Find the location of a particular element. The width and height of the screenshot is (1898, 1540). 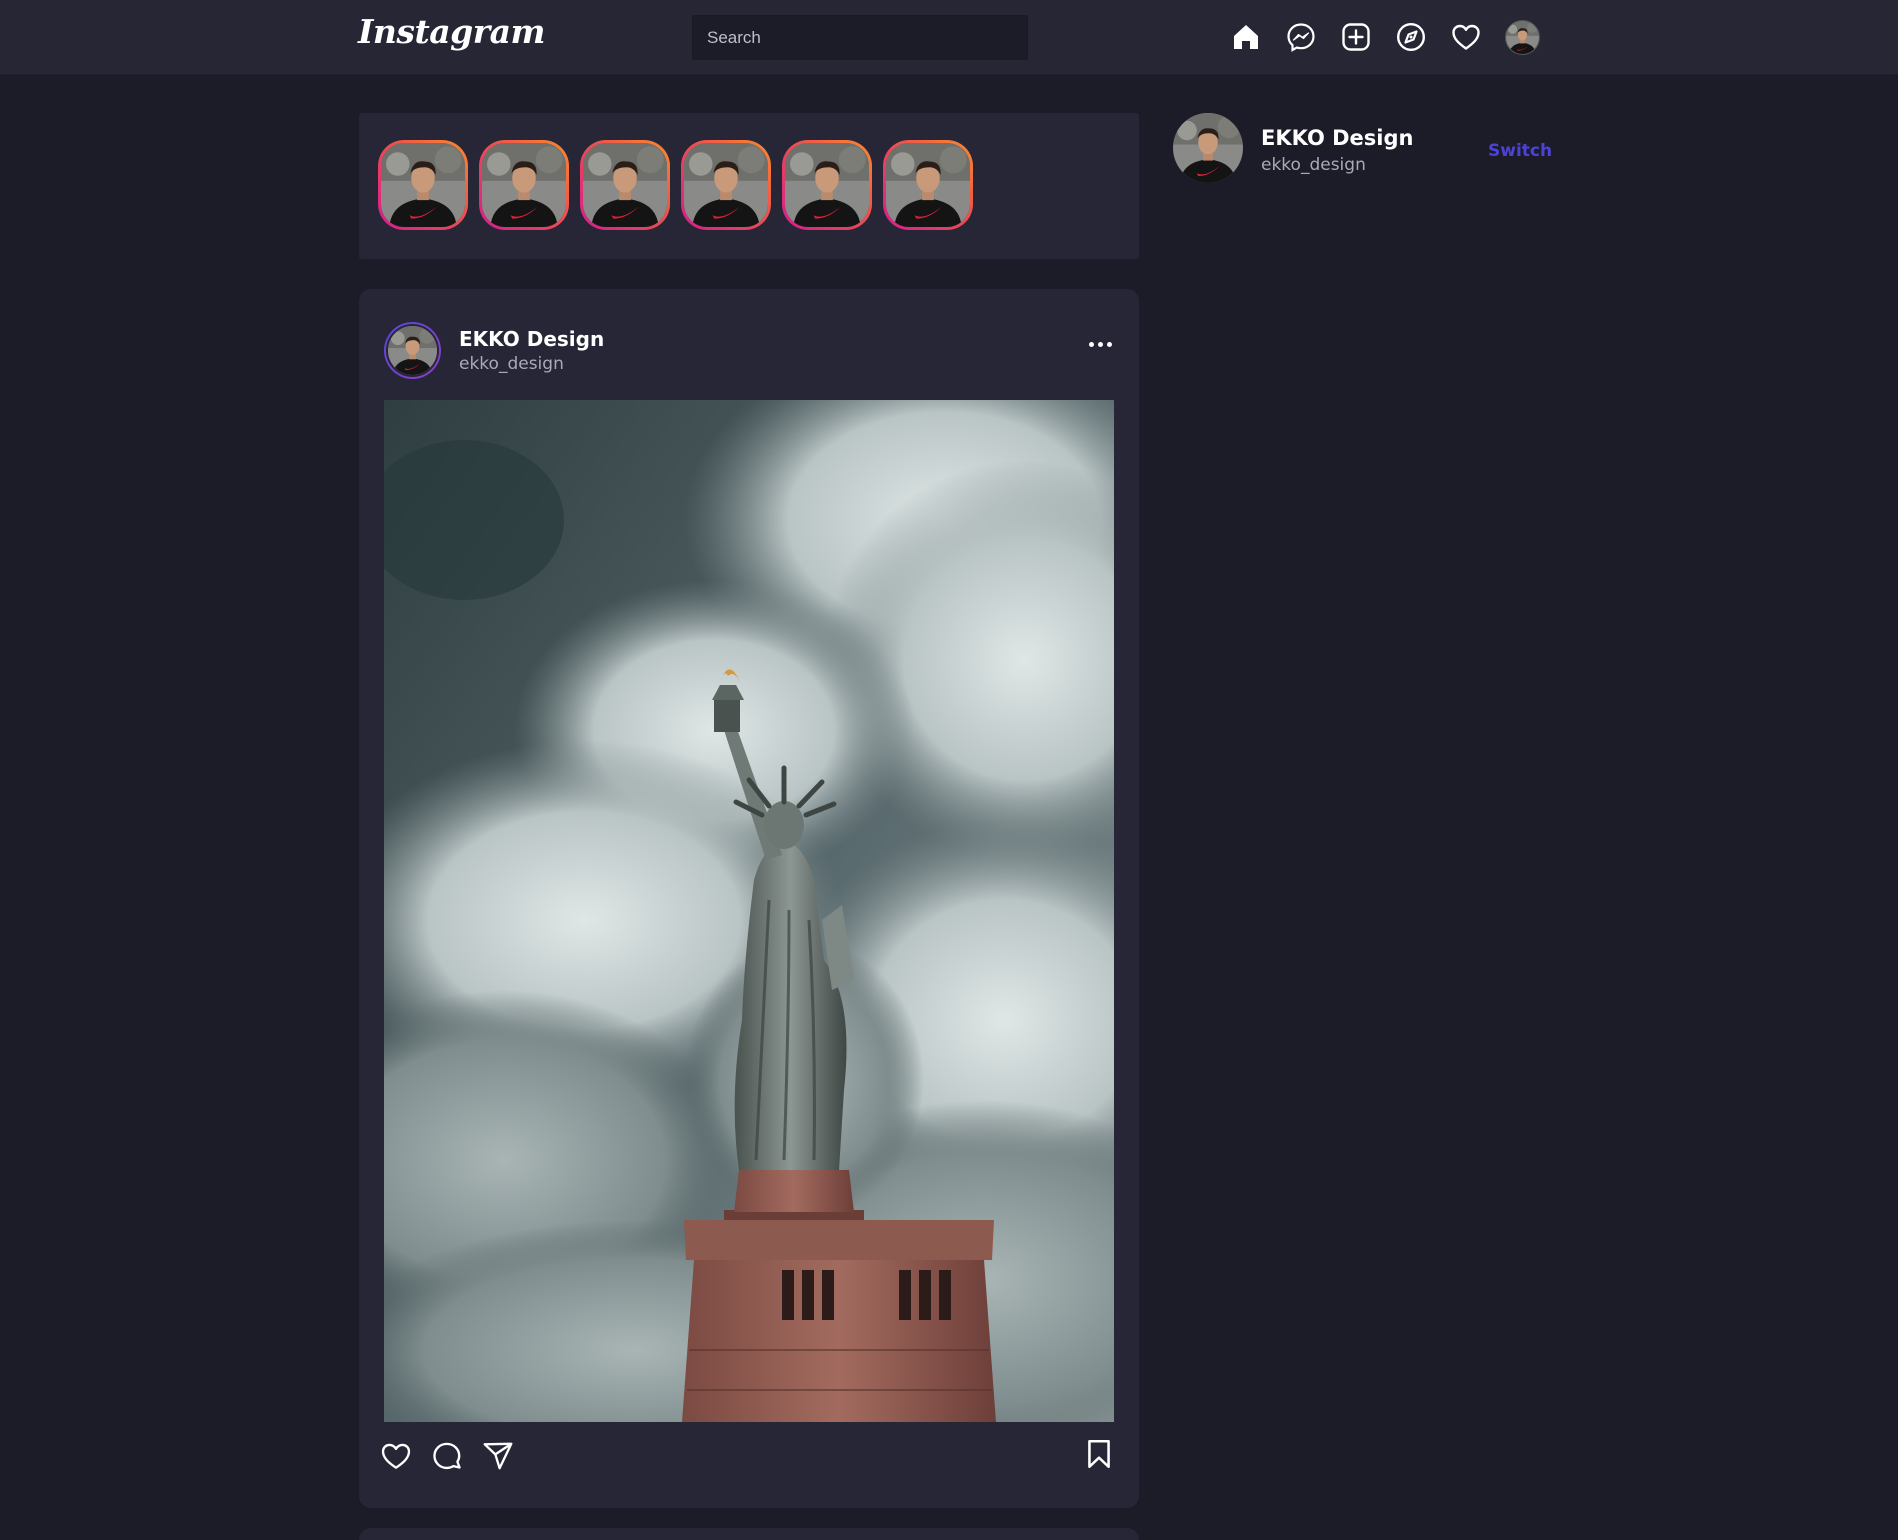

more-options-icon is located at coordinates (1102, 344).